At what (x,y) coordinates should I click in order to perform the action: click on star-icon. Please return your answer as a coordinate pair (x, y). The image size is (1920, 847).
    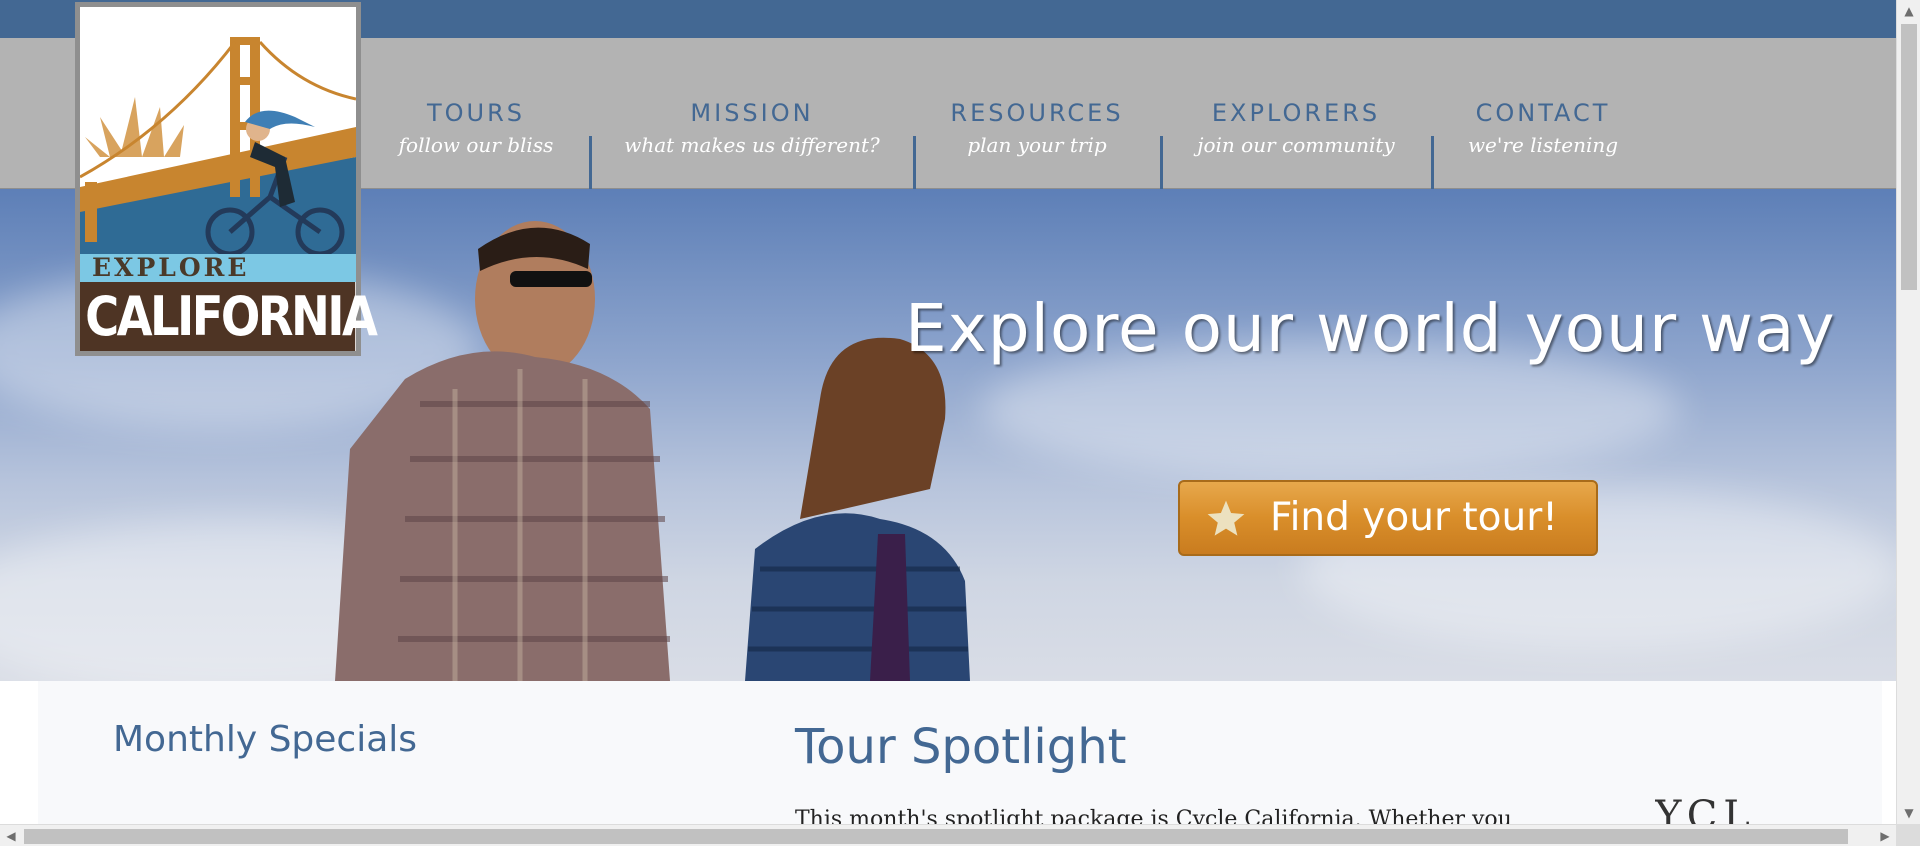
    Looking at the image, I should click on (1226, 518).